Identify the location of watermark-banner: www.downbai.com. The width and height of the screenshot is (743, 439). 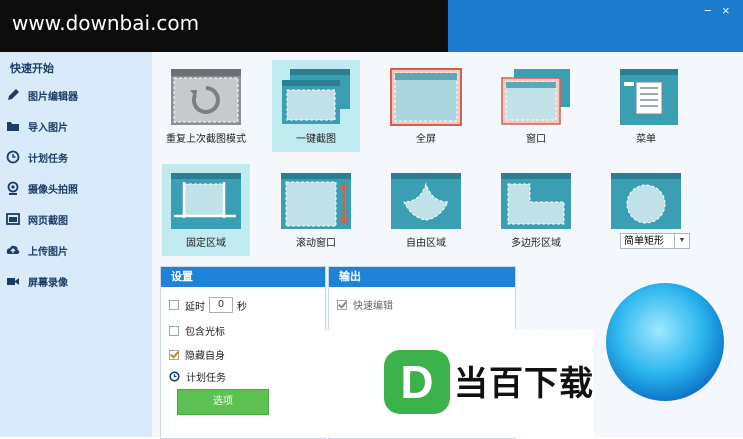
(224, 26).